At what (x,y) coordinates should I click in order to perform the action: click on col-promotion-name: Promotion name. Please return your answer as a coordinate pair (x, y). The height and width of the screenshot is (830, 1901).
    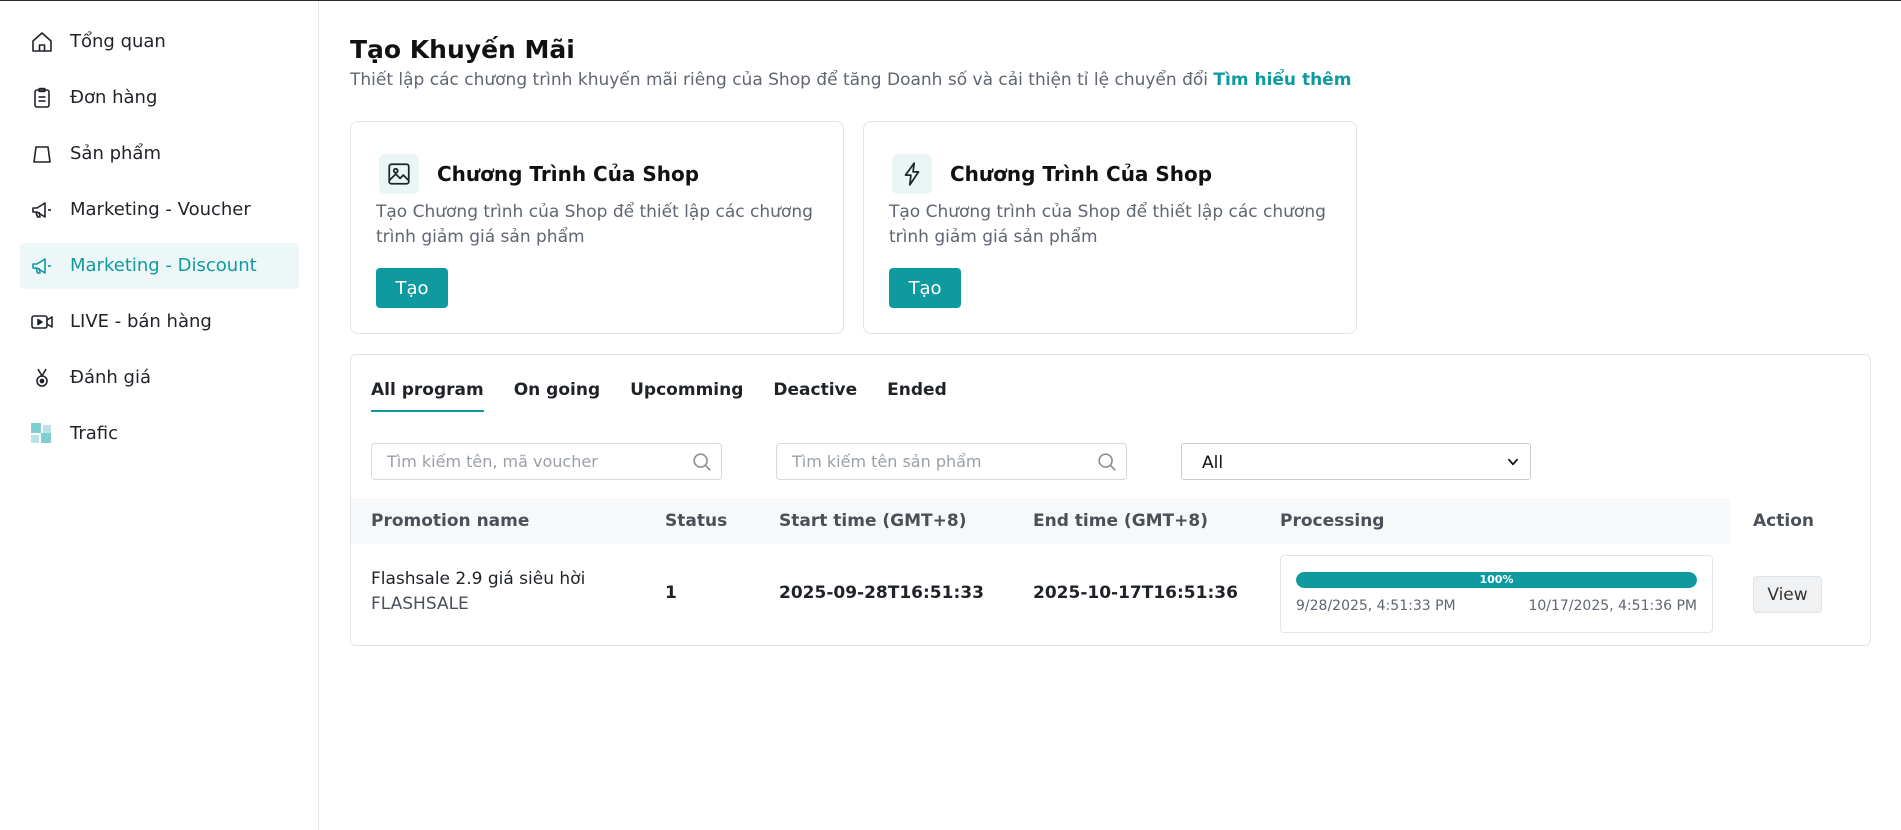
    Looking at the image, I should click on (450, 521).